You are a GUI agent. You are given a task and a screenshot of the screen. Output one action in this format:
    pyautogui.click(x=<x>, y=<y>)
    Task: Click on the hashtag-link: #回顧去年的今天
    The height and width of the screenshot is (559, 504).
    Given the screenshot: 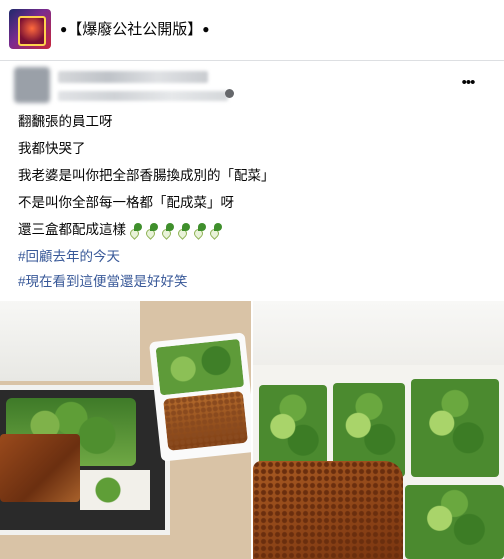 What is the action you would take?
    pyautogui.click(x=253, y=256)
    